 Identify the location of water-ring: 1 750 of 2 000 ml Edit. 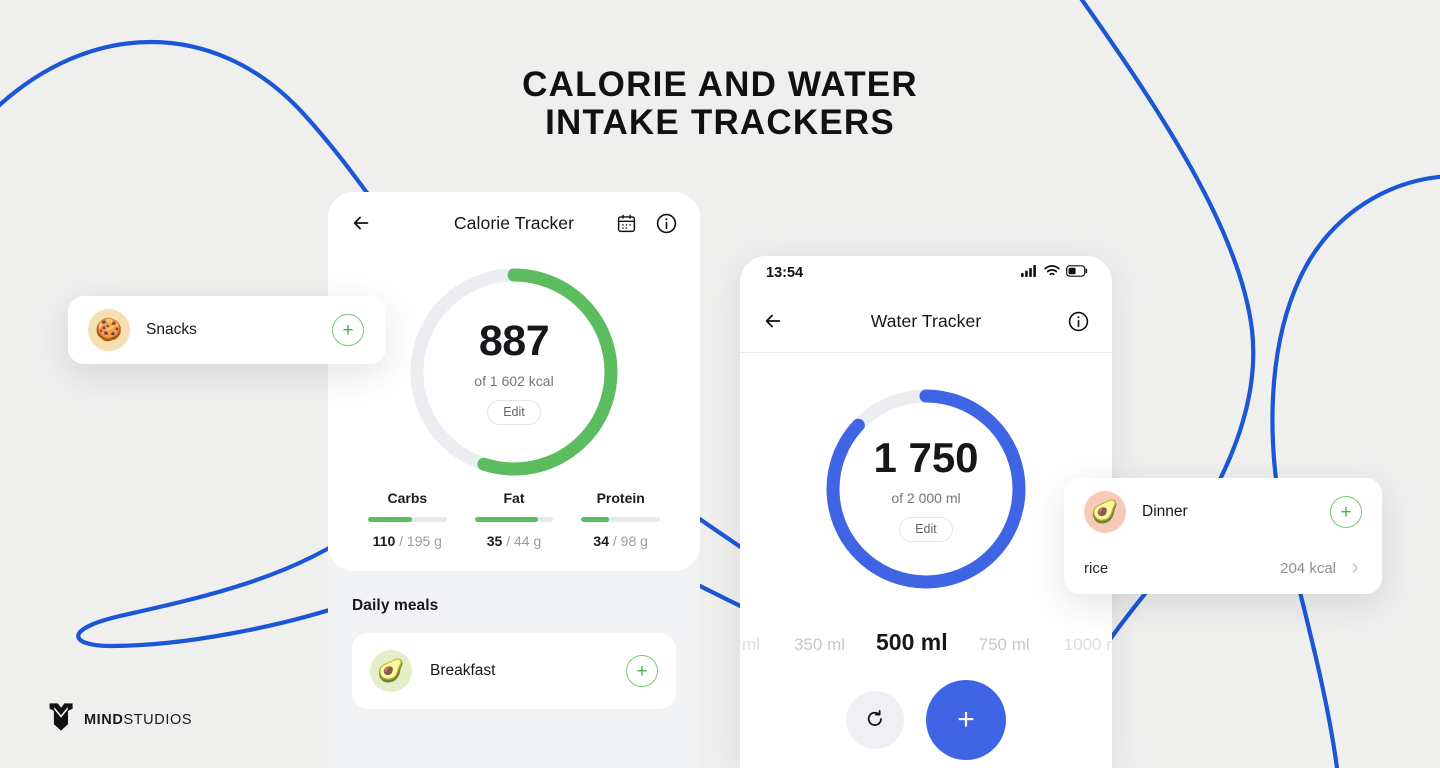
(926, 489).